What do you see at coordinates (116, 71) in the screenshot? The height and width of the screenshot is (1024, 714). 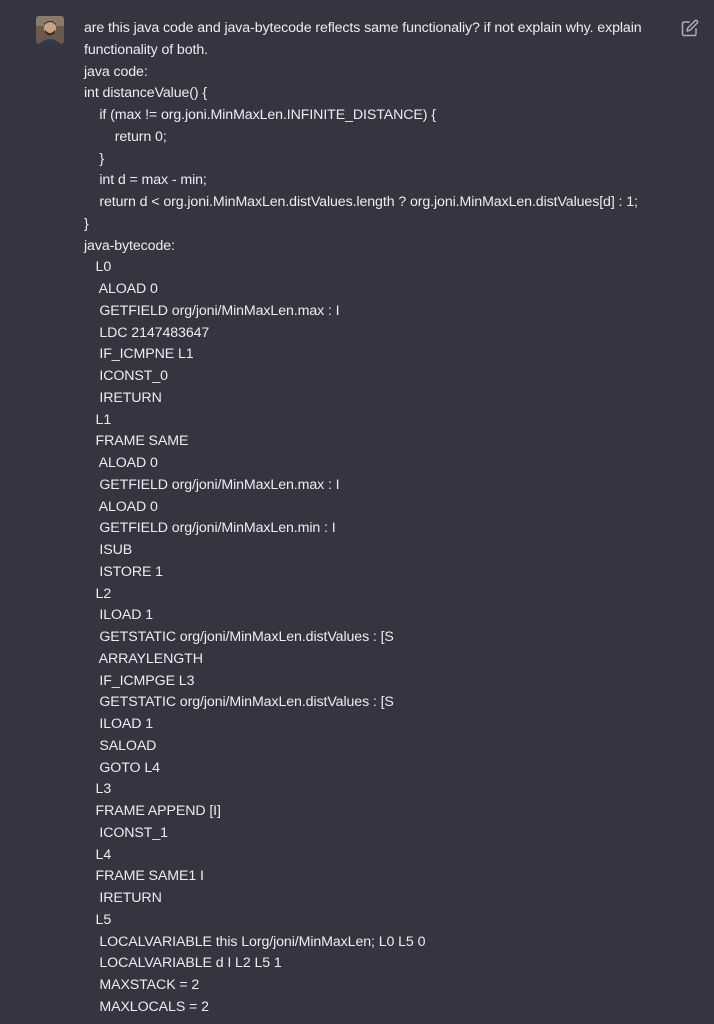 I see `message-line: java code:` at bounding box center [116, 71].